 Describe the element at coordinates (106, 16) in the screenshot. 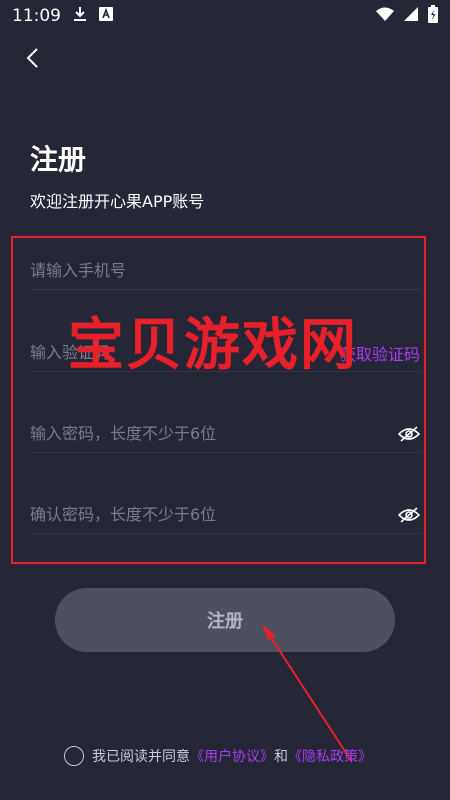

I see `a-notification-icon` at that location.